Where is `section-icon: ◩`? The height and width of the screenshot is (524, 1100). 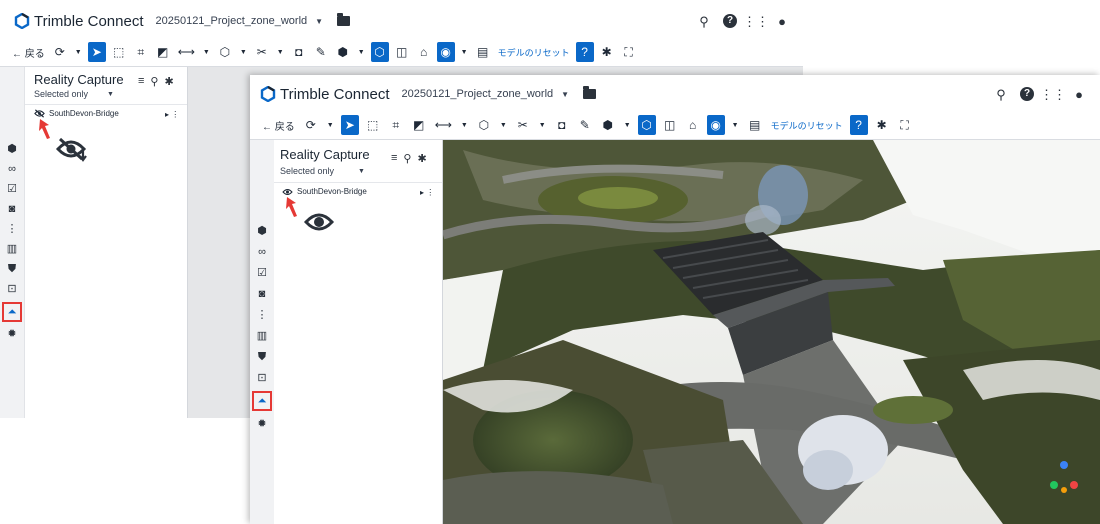
section-icon: ◩ is located at coordinates (419, 125).